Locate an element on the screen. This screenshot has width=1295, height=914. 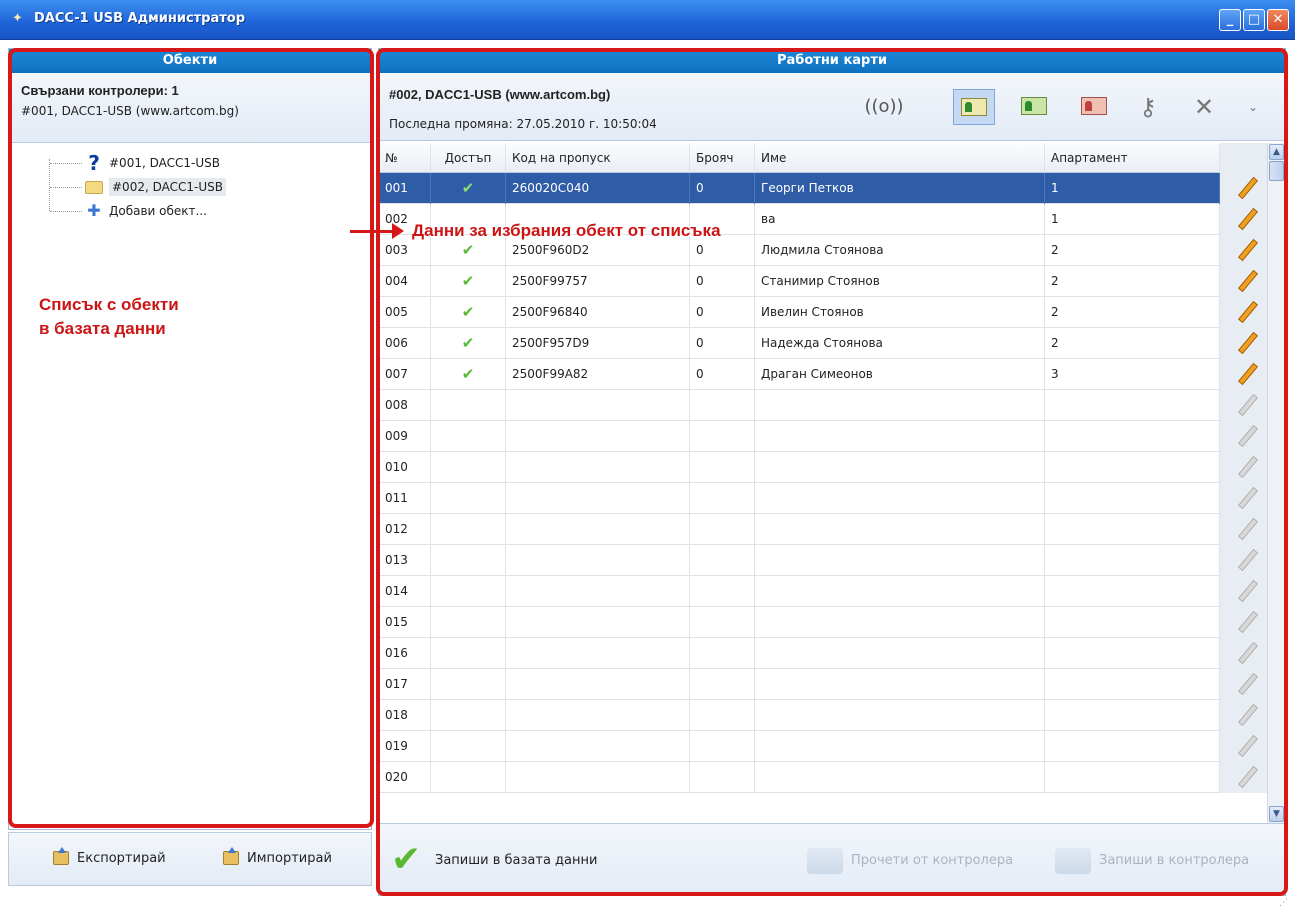
app-icon: ✦ is located at coordinates (17, 18).